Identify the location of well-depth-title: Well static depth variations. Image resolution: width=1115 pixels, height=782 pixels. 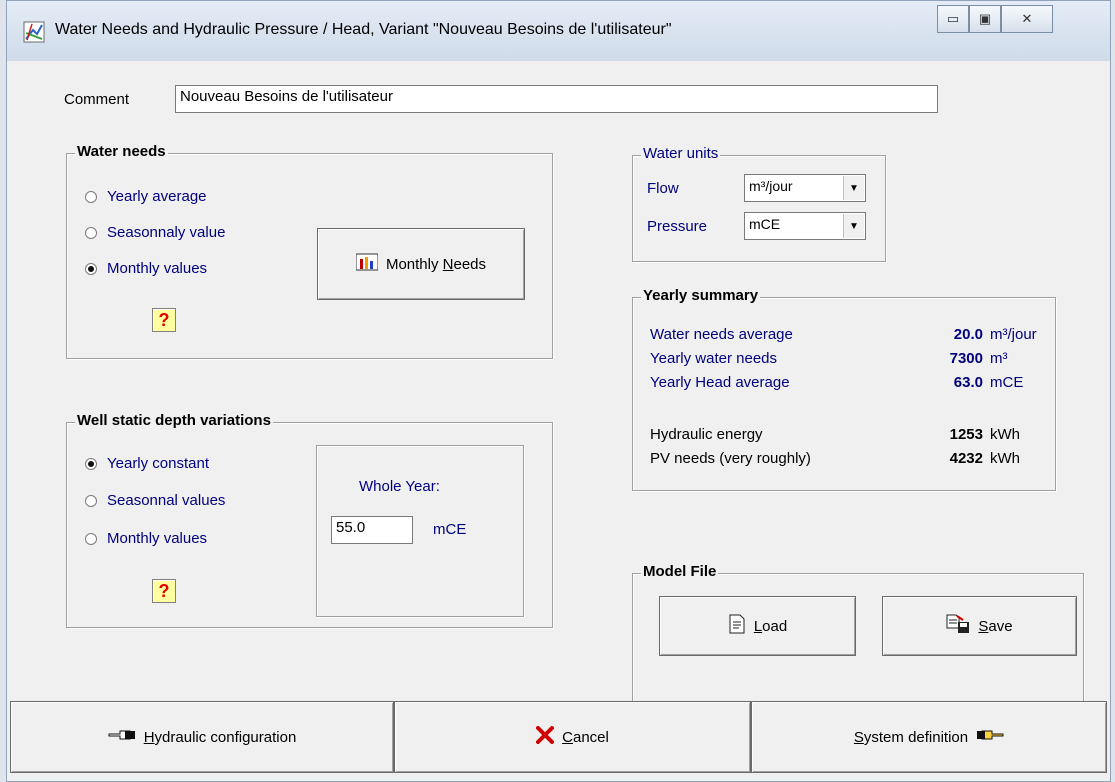
(174, 420).